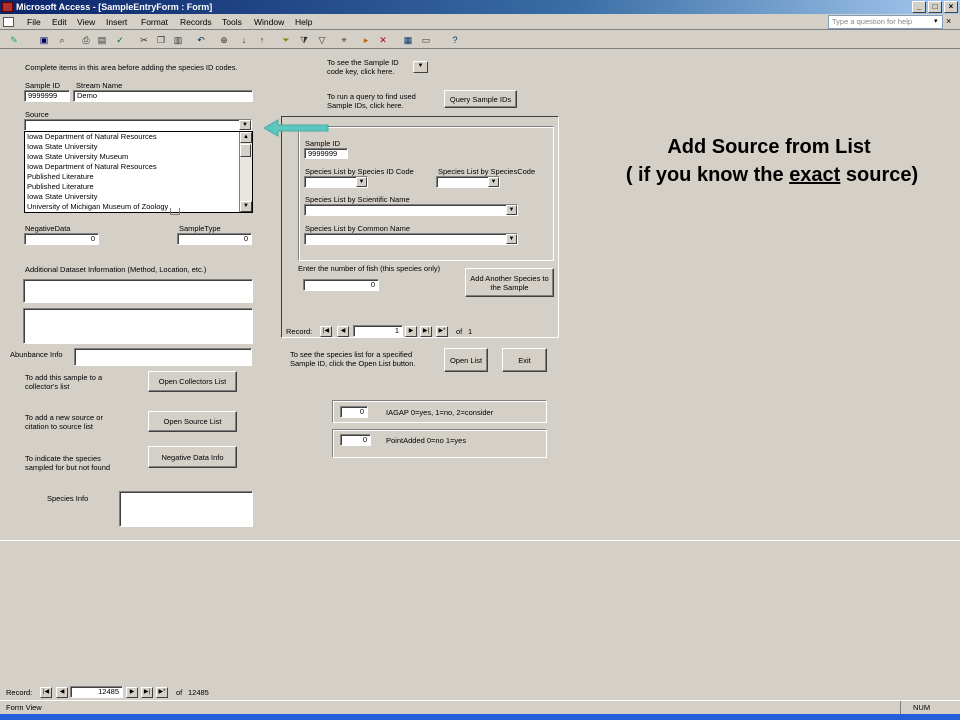 Image resolution: width=960 pixels, height=720 pixels. I want to click on abundance-field, so click(163, 357).